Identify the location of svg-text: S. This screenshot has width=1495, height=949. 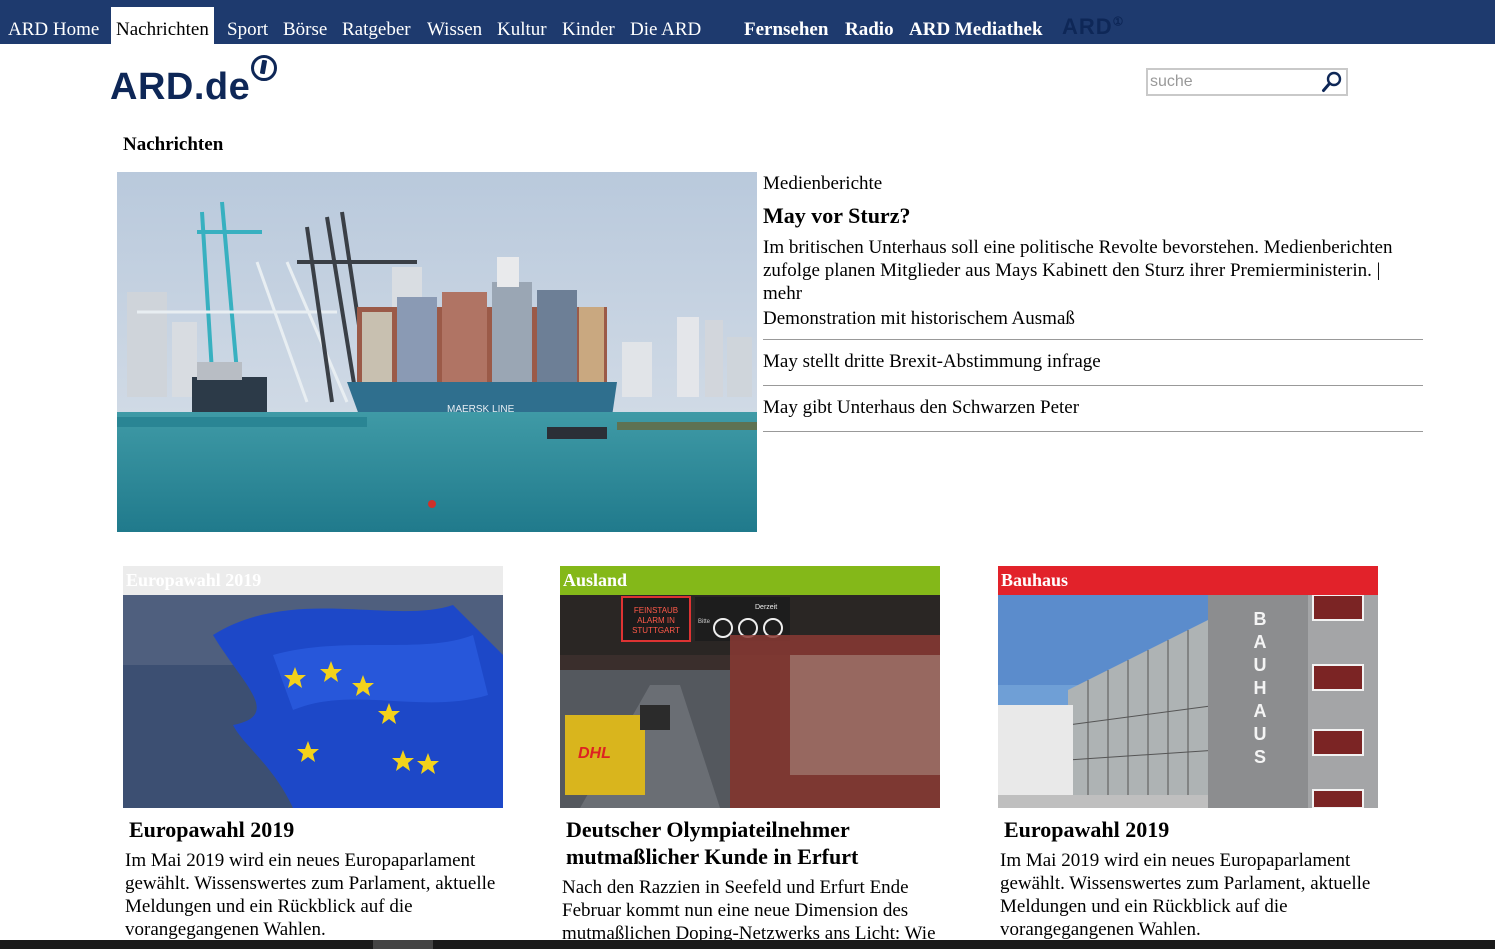
(1260, 757).